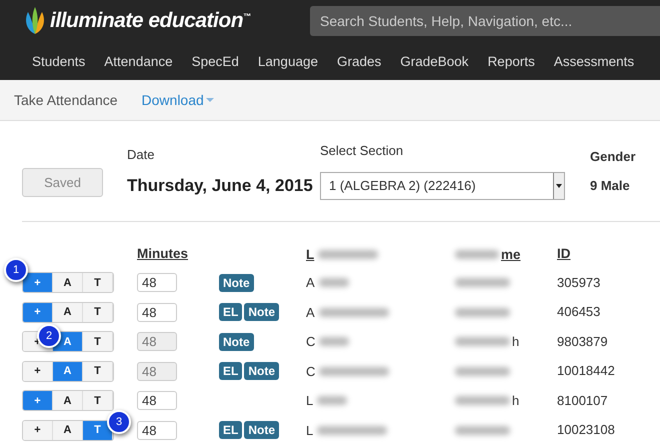 This screenshot has width=660, height=445. What do you see at coordinates (563, 253) in the screenshot?
I see `column-header: ID` at bounding box center [563, 253].